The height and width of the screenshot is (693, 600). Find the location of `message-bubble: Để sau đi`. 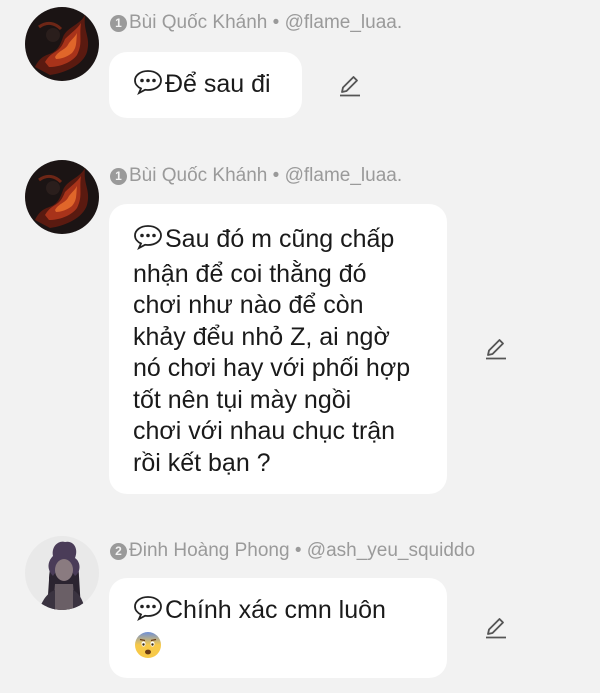

message-bubble: Để sau đi is located at coordinates (205, 85).